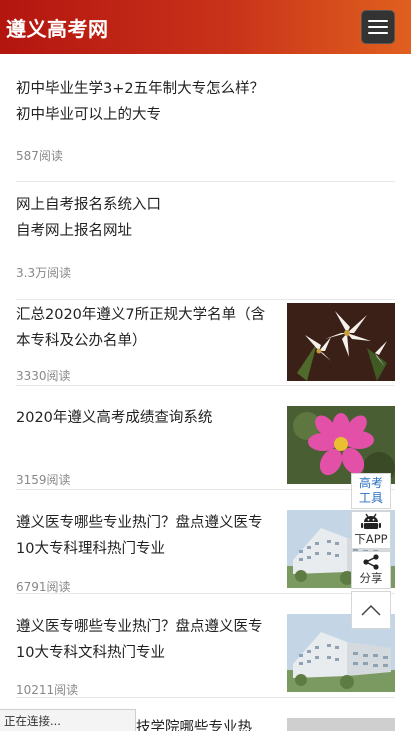 The width and height of the screenshot is (411, 731). I want to click on article-title-line: 网上自考报名系统入口, so click(88, 205).